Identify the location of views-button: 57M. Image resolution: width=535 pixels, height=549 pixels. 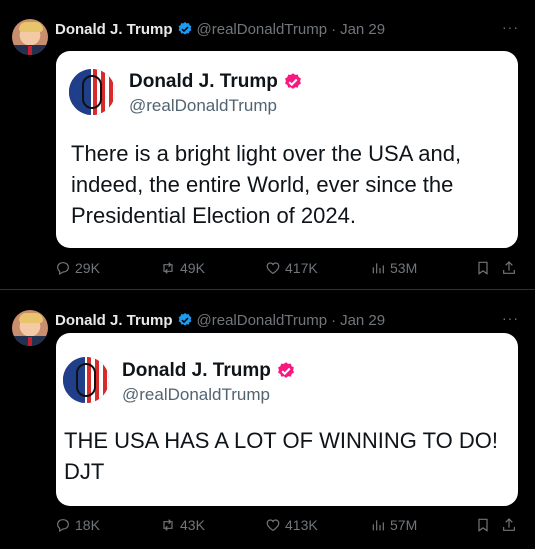
(393, 525).